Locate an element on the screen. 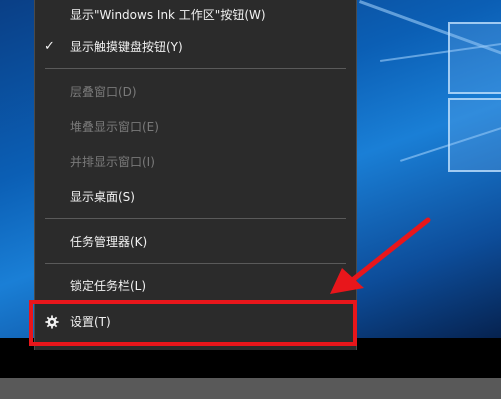  menu-item-touch-keyboard: ✓ 显示触摸键盘按钮(Y) is located at coordinates (195, 47).